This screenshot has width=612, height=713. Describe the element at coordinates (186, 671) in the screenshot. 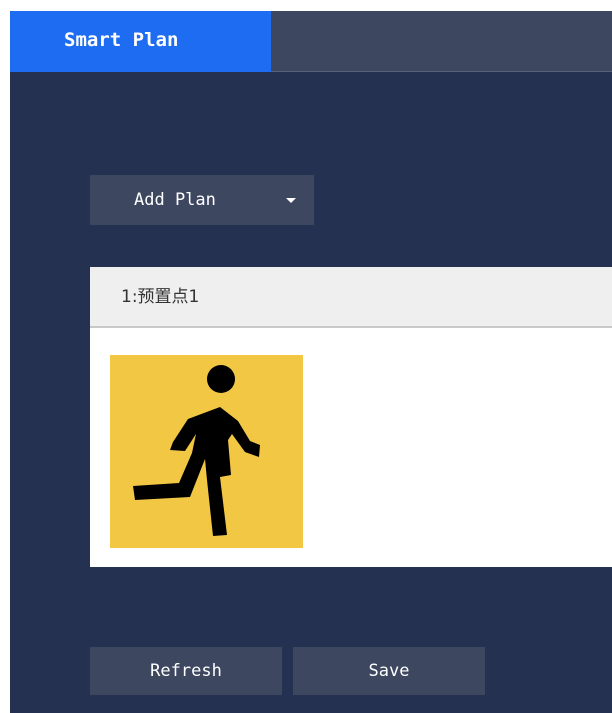

I see `refresh-button: Refresh` at that location.